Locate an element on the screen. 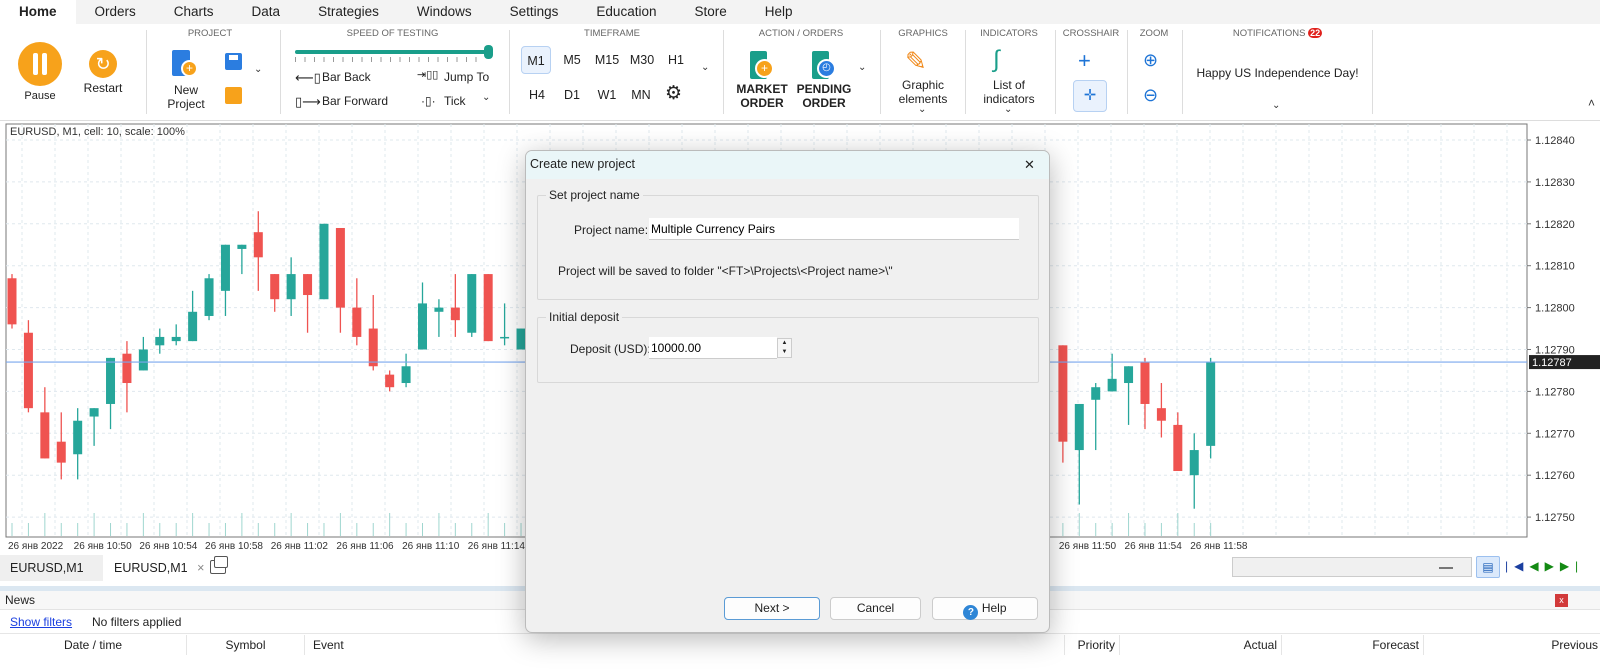  project-name-input is located at coordinates (834, 229).